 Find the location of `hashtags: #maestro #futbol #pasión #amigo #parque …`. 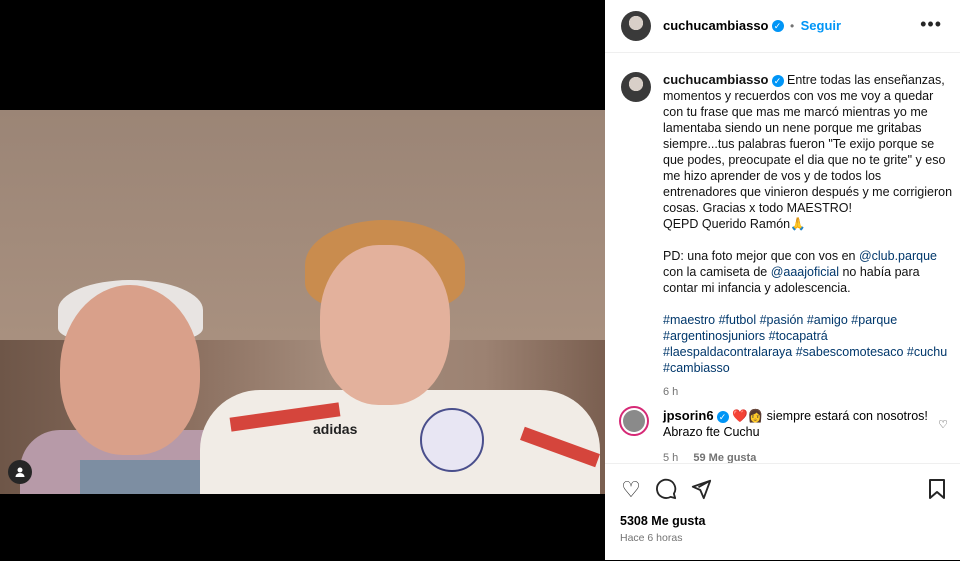

hashtags: #maestro #futbol #pasión #amigo #parque … is located at coordinates (808, 344).